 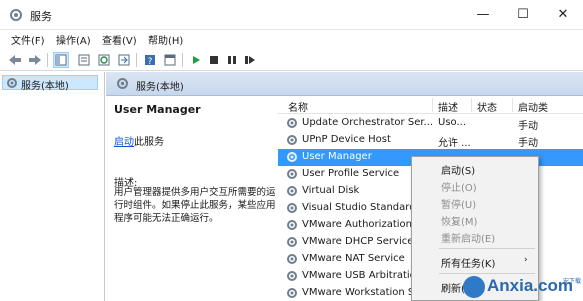 I want to click on close-button: ✕, so click(x=563, y=15).